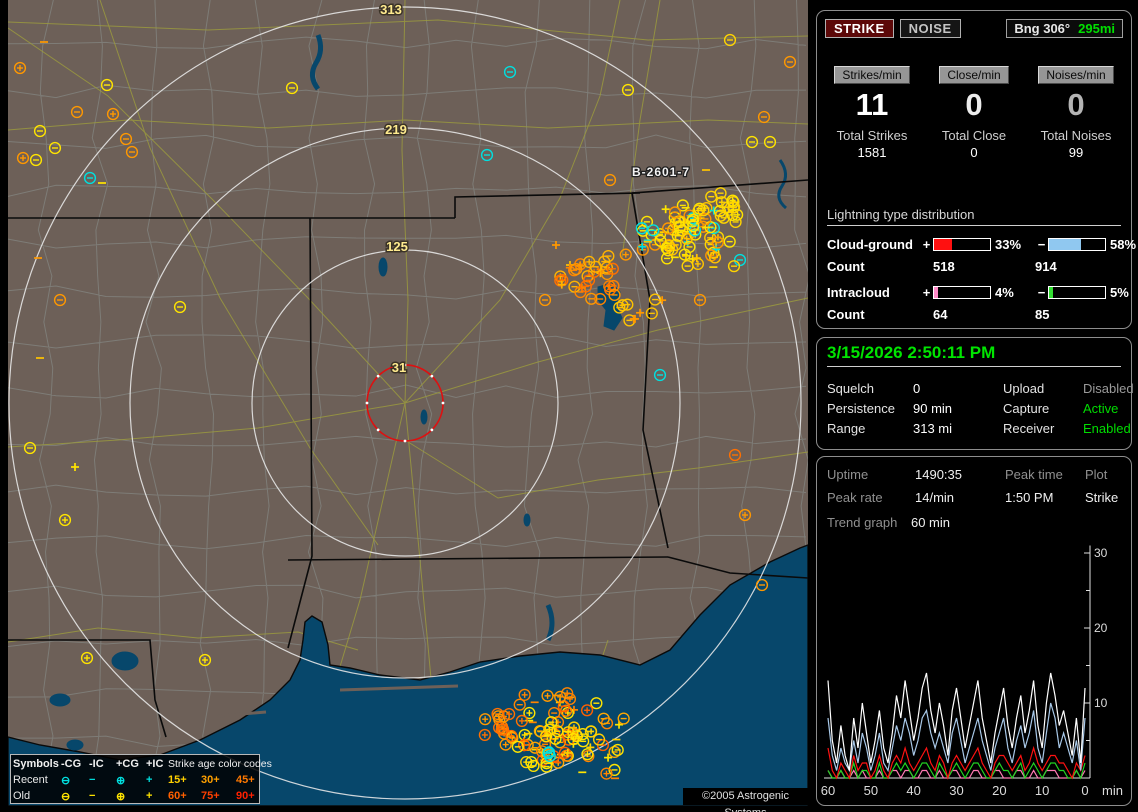 This screenshot has width=1138, height=812. I want to click on noises-per-min-value: 0, so click(1076, 104).